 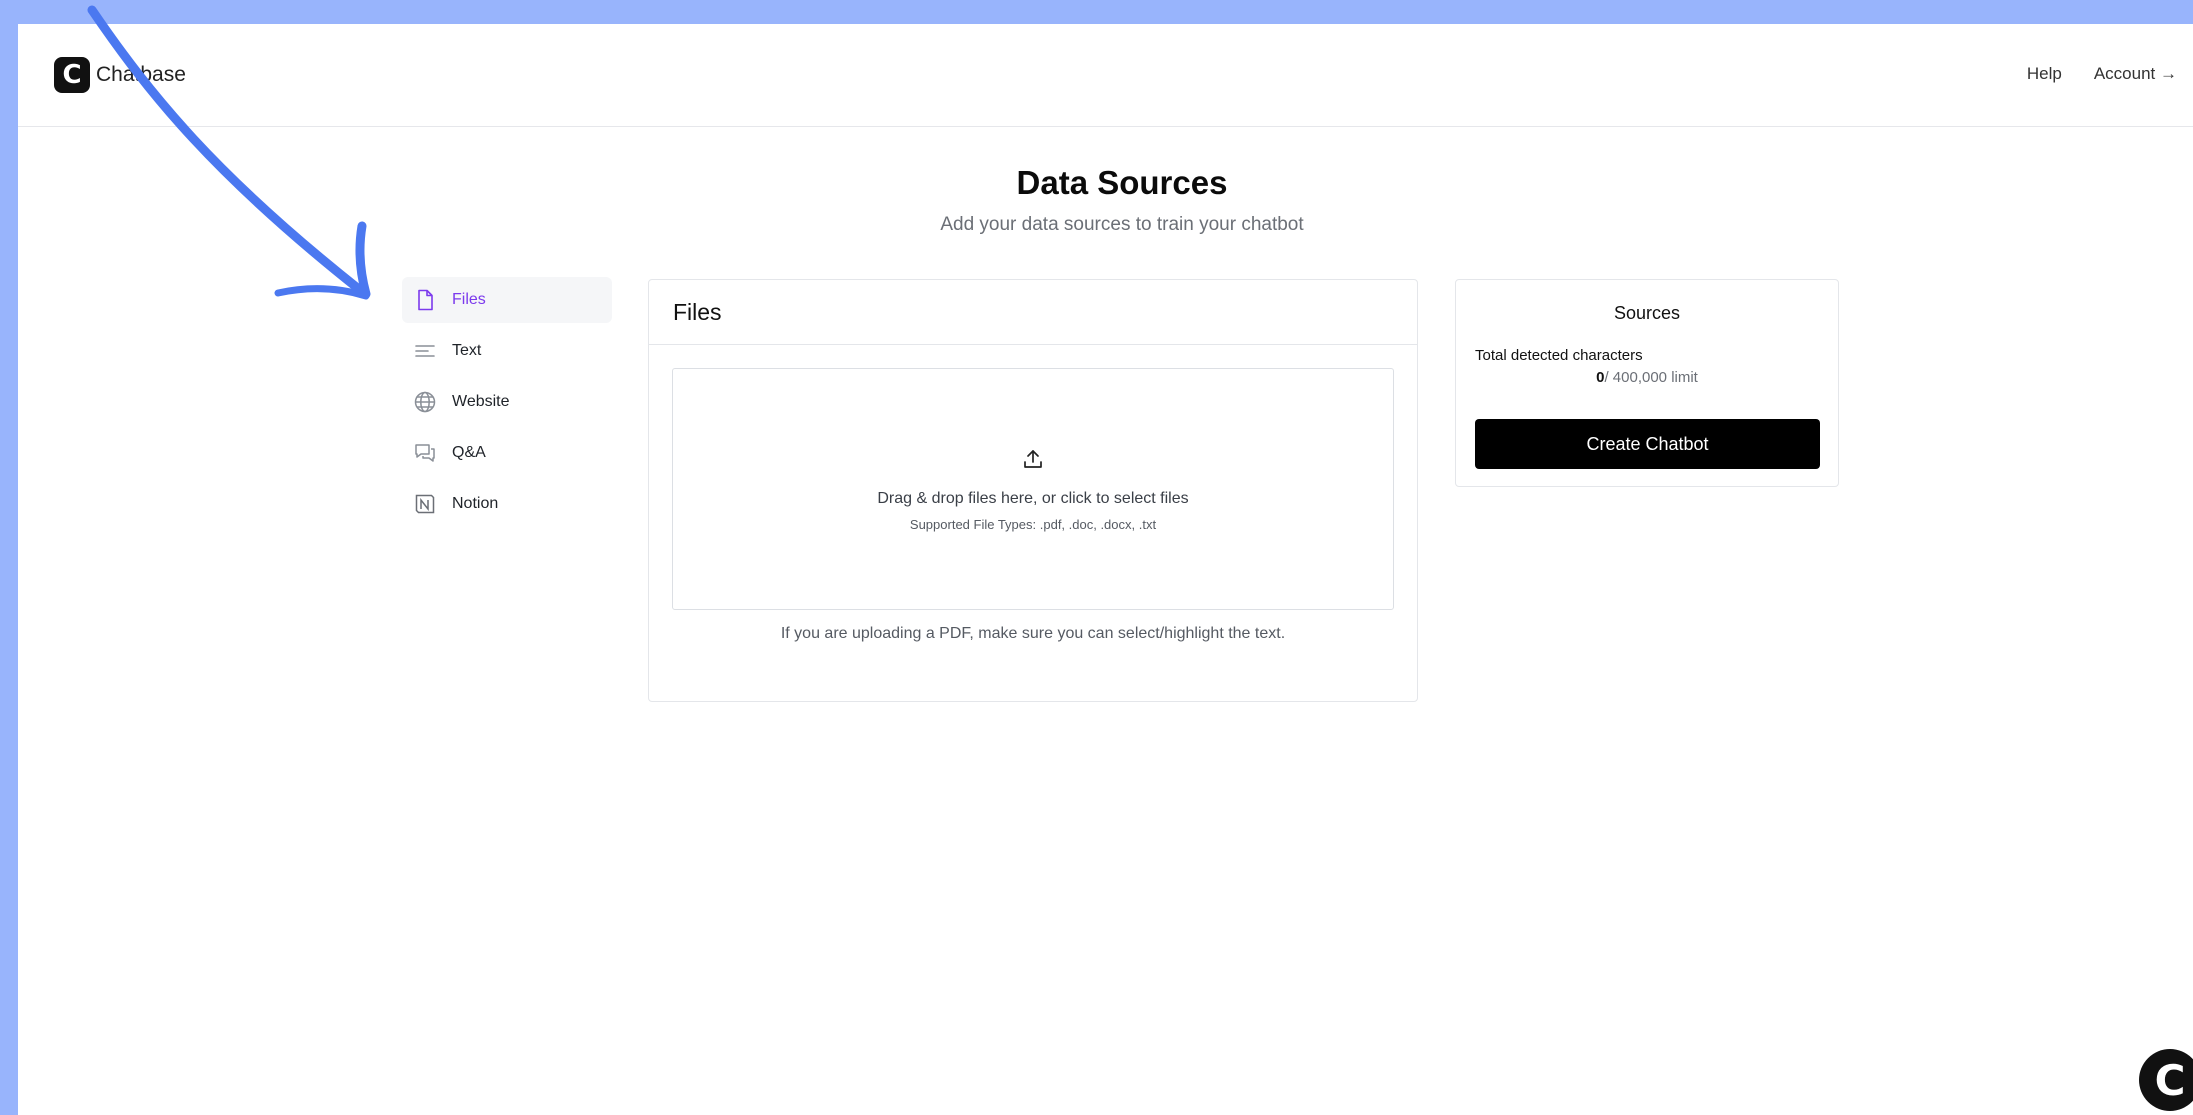 What do you see at coordinates (2166, 1080) in the screenshot?
I see `chat-widget-button: C` at bounding box center [2166, 1080].